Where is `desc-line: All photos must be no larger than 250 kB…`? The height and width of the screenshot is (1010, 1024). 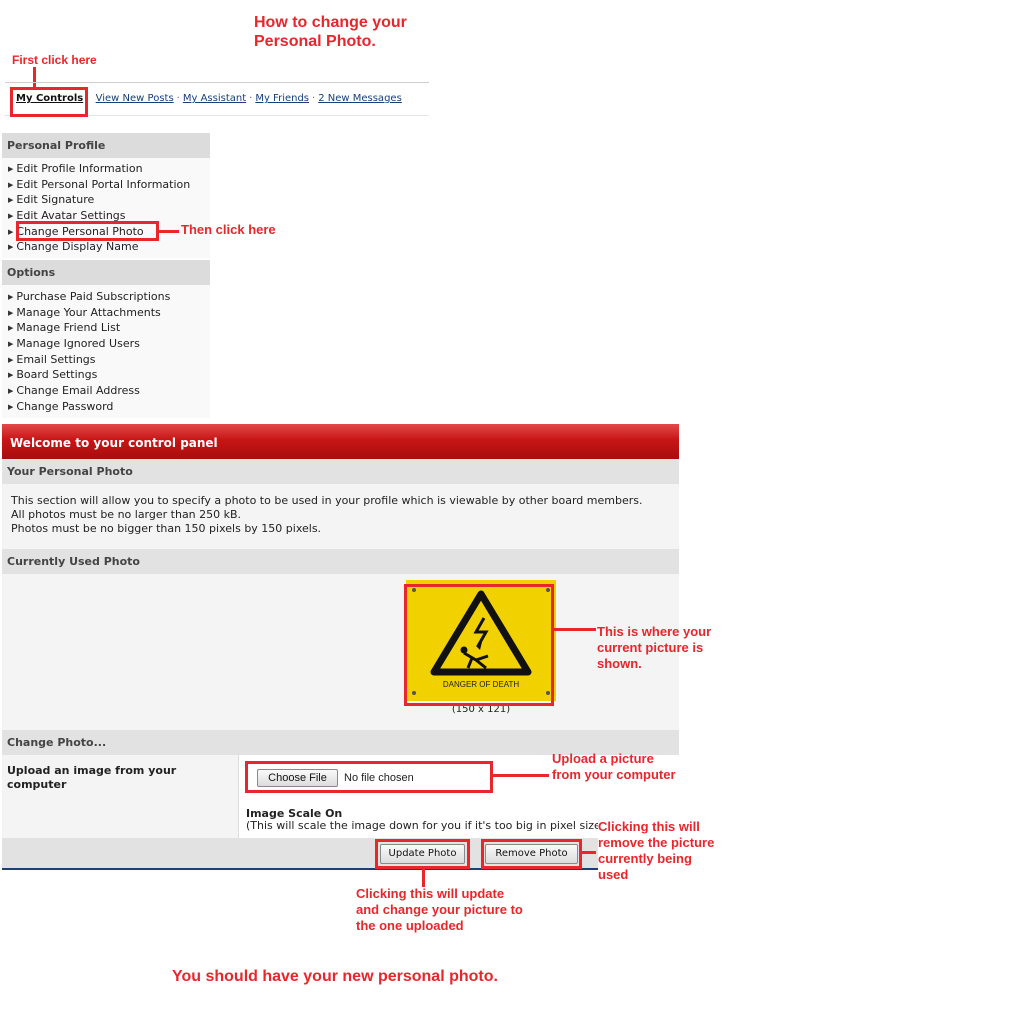
desc-line: All photos must be no larger than 250 kB… is located at coordinates (126, 514).